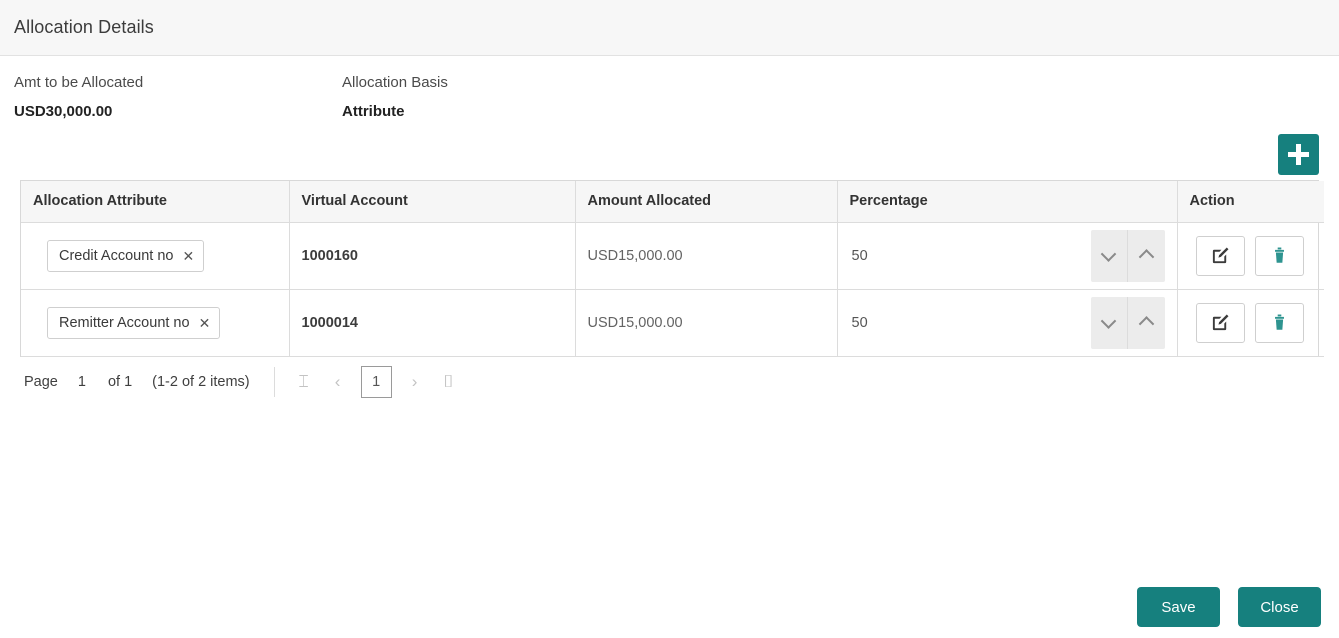  I want to click on attribute-chip-label: Remitter Account no, so click(124, 322).